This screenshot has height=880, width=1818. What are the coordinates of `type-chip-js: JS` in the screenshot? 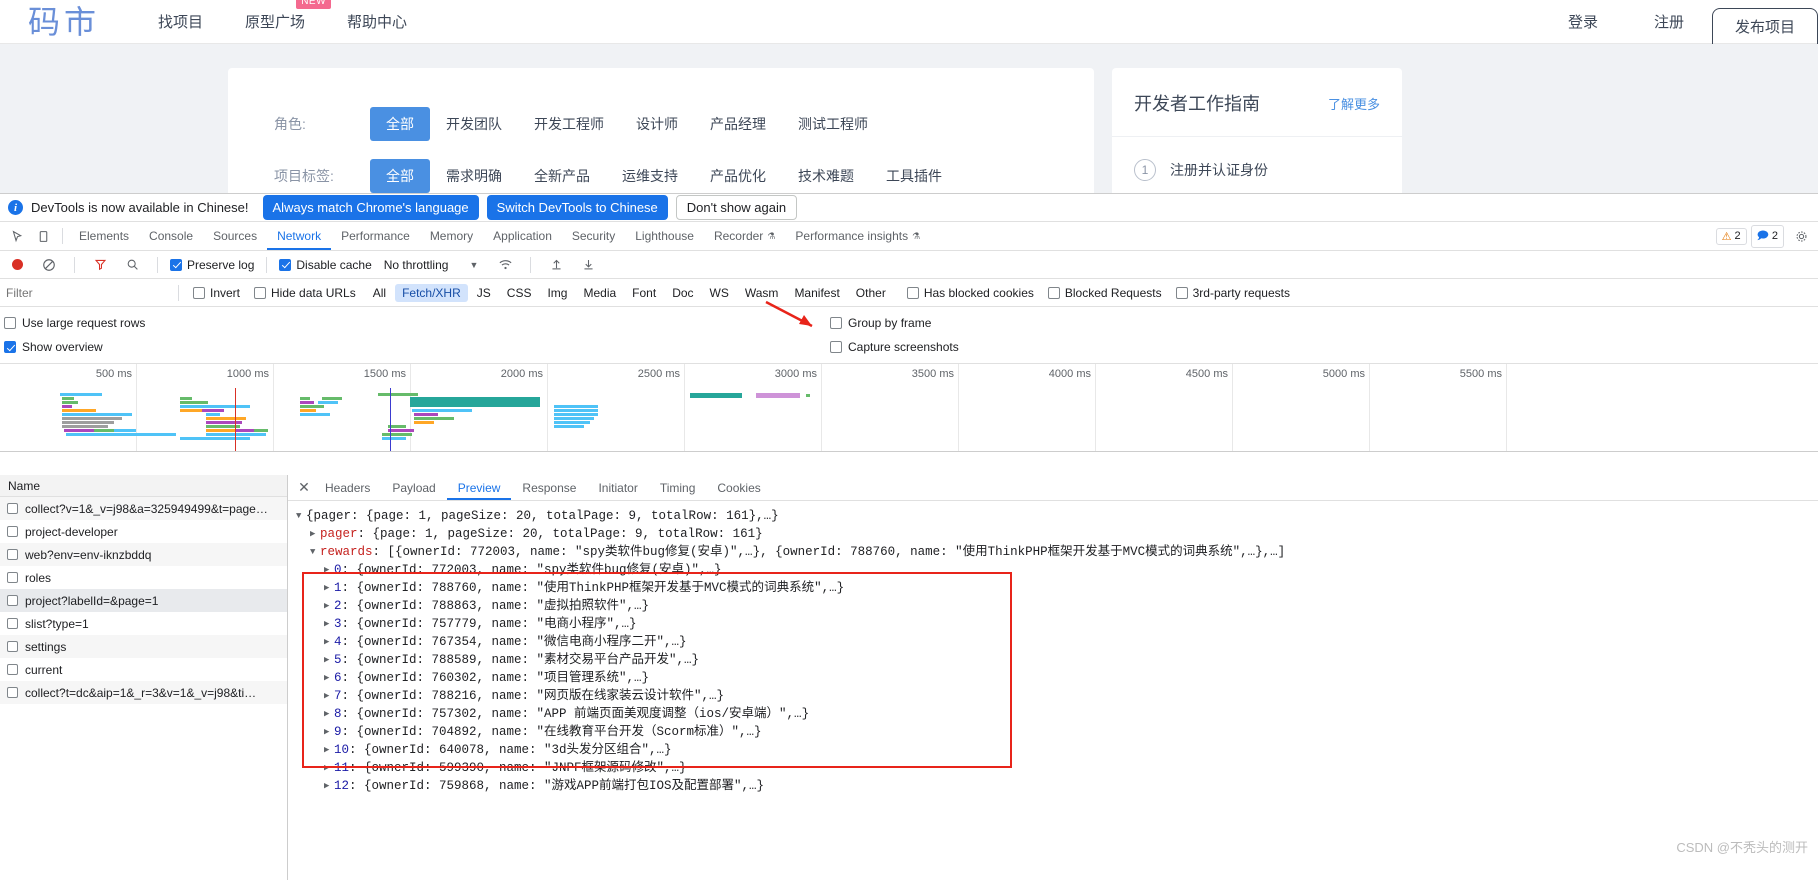 It's located at (484, 293).